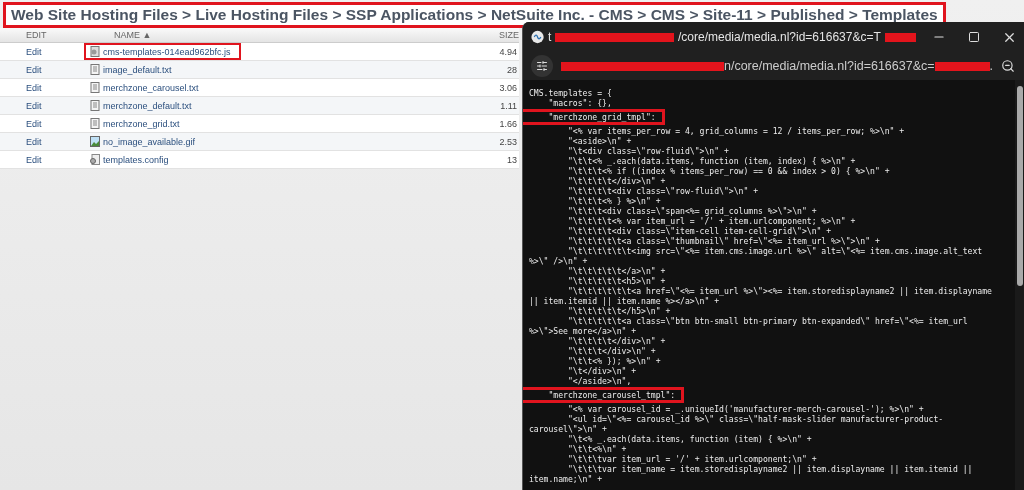  What do you see at coordinates (699, 231) in the screenshot?
I see `code-line: "\t\t\t\t<div class=\"item-cell item-cell-grid\">\n" +` at bounding box center [699, 231].